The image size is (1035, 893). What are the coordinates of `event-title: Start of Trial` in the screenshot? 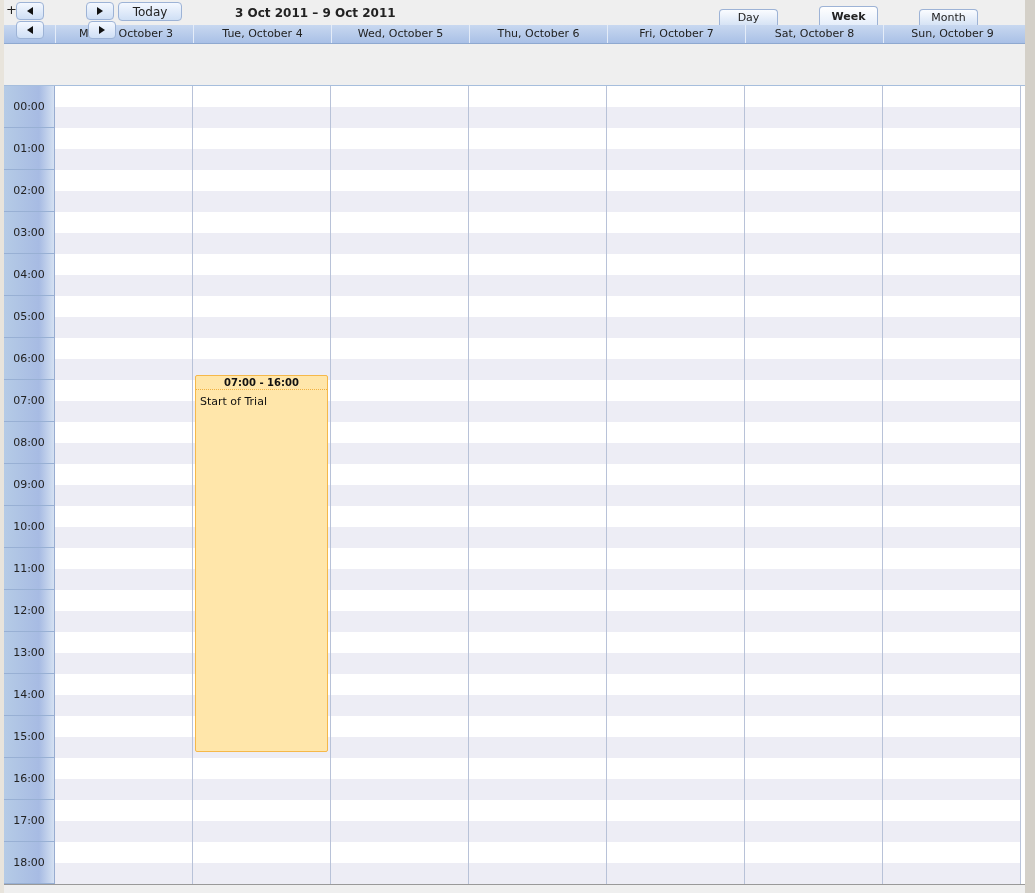 It's located at (233, 402).